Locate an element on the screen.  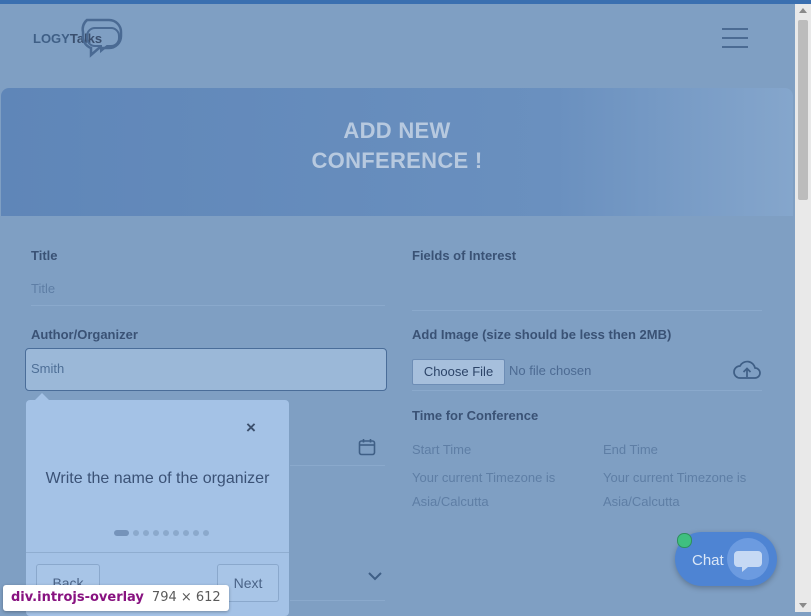
author-input-value: Smith is located at coordinates (48, 368).